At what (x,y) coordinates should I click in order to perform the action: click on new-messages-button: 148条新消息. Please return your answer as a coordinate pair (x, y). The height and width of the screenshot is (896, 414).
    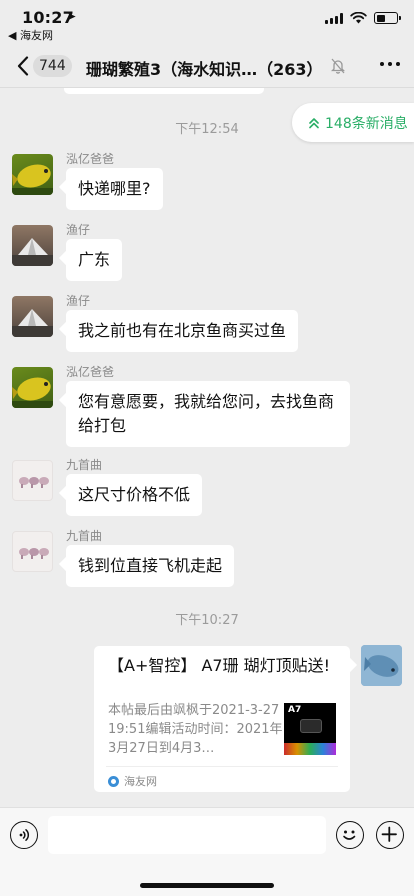
    Looking at the image, I should click on (353, 122).